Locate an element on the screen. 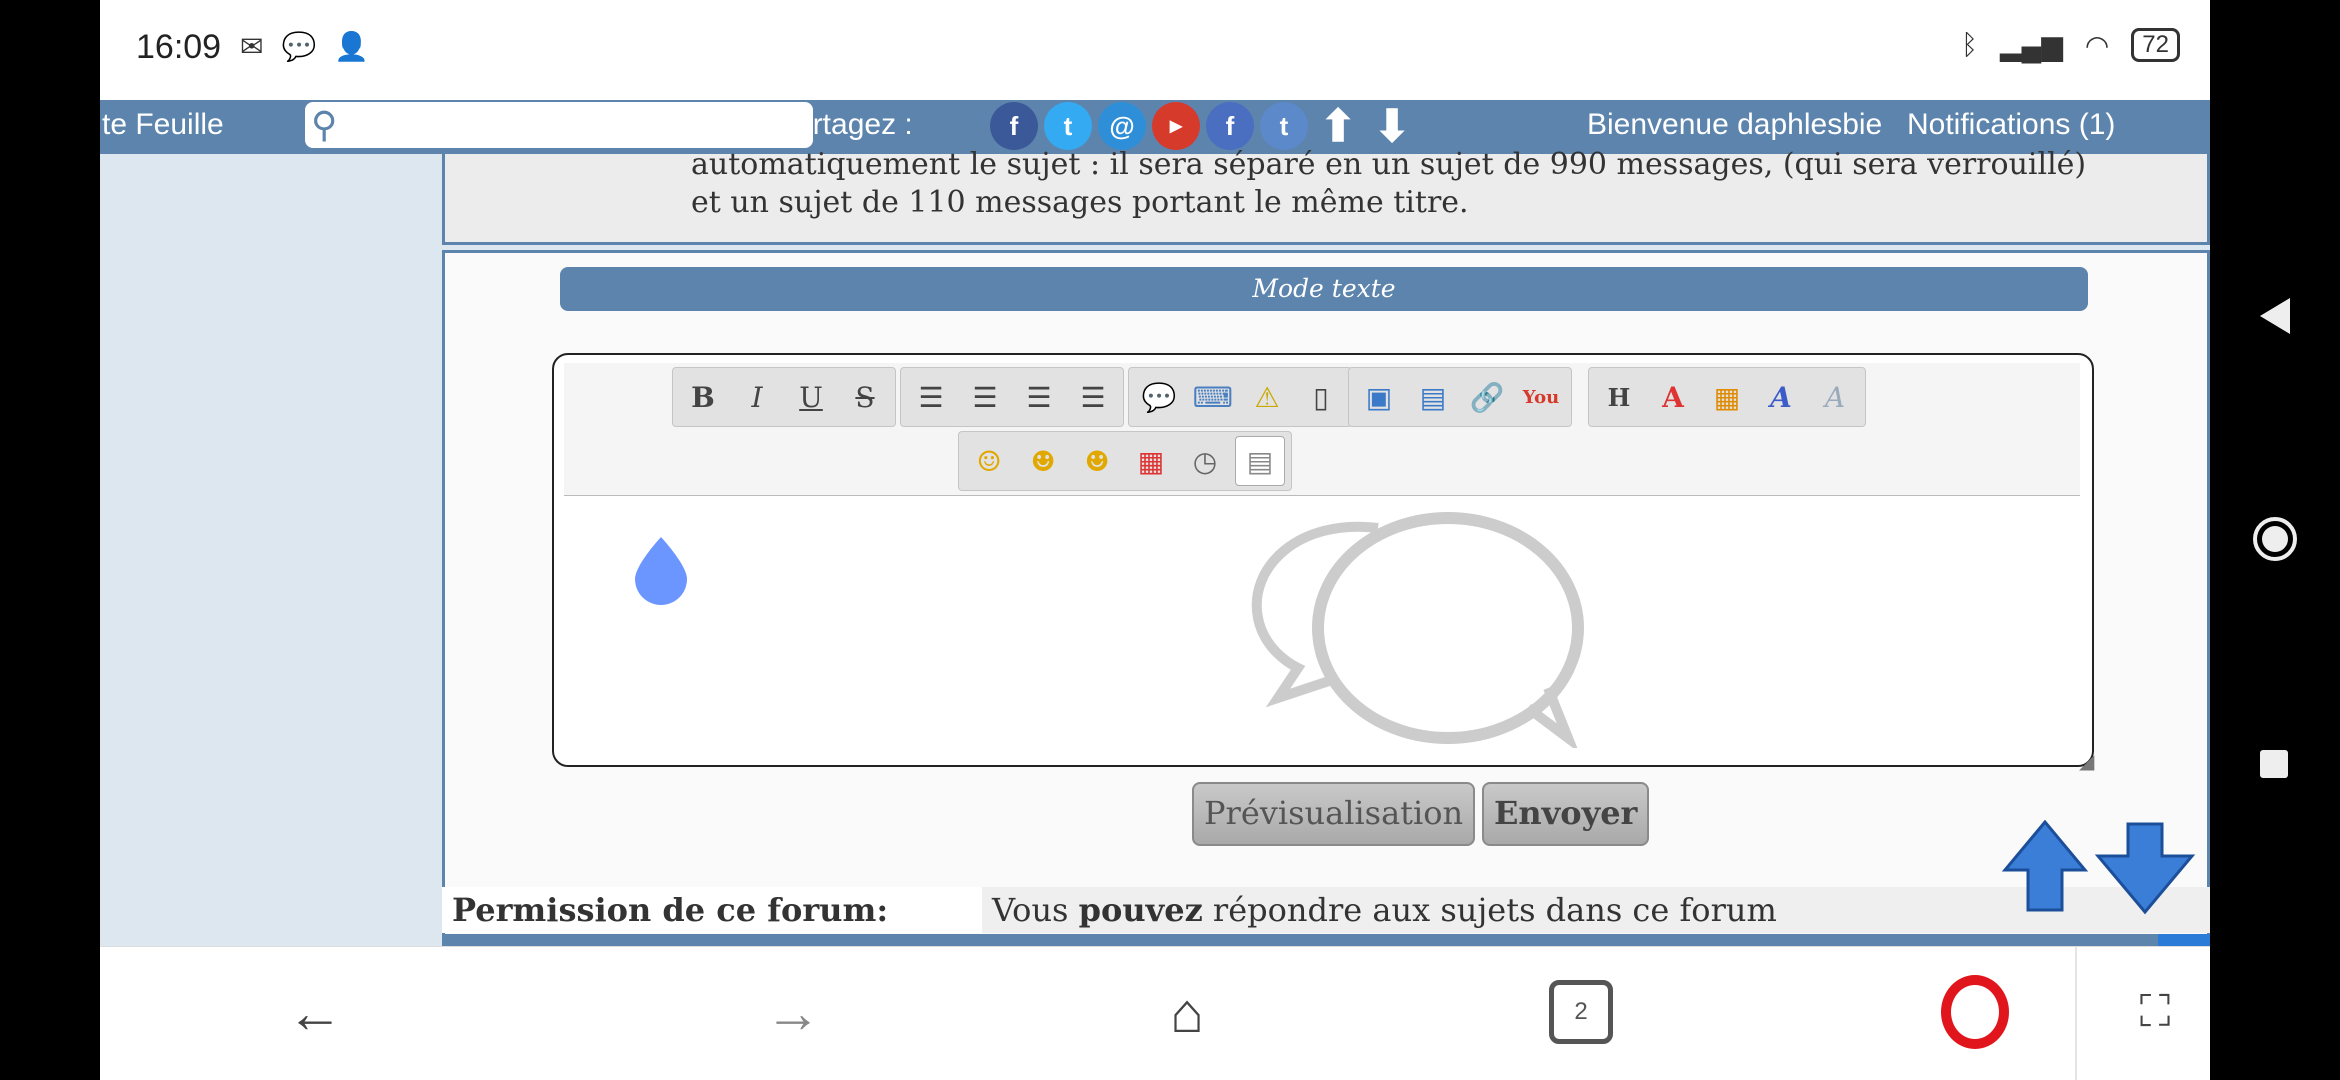  calendar-icon: ▦ is located at coordinates (1151, 461).